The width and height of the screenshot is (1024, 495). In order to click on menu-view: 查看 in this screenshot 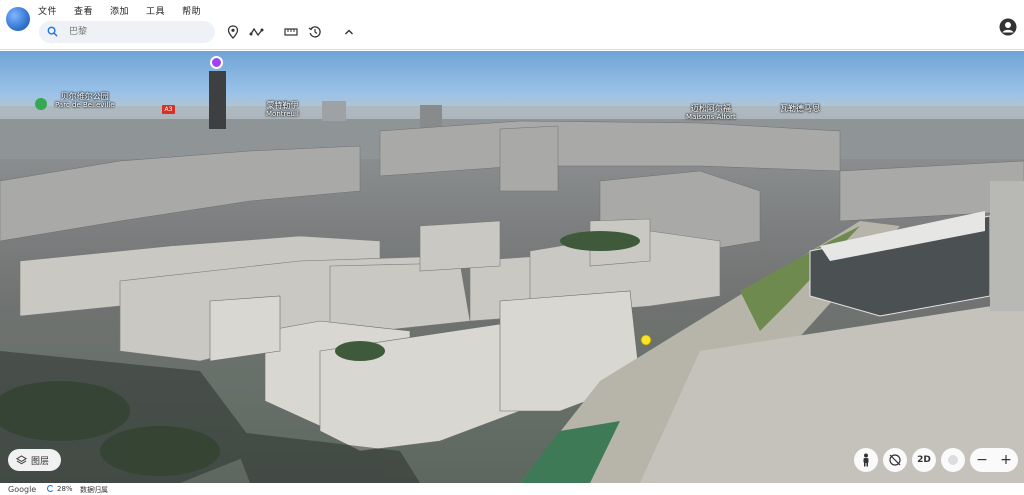, I will do `click(83, 10)`.